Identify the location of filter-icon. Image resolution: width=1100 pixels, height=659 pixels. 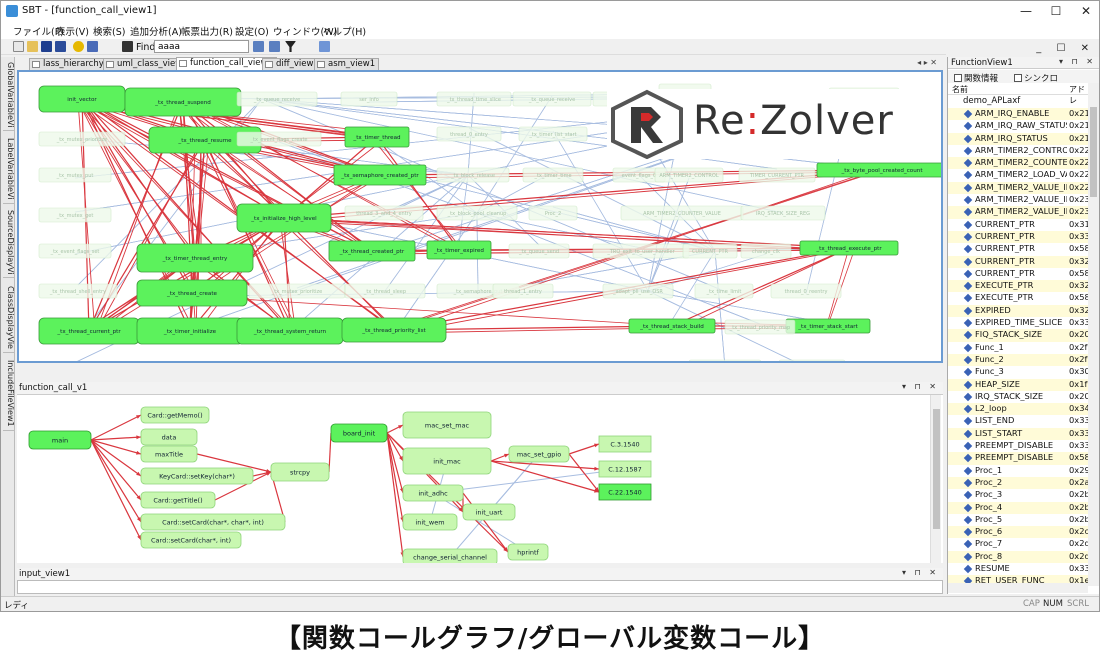
(290, 46).